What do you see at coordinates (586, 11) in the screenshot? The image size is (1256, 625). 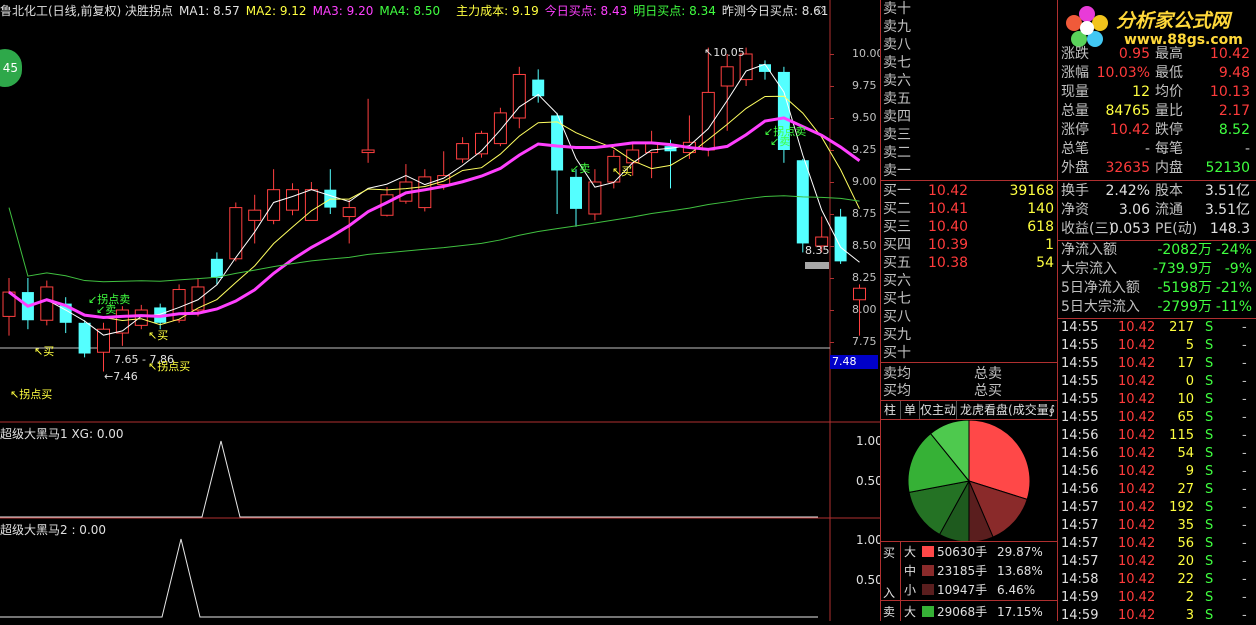 I see `buy-today-label: 今日买点: 8.43` at bounding box center [586, 11].